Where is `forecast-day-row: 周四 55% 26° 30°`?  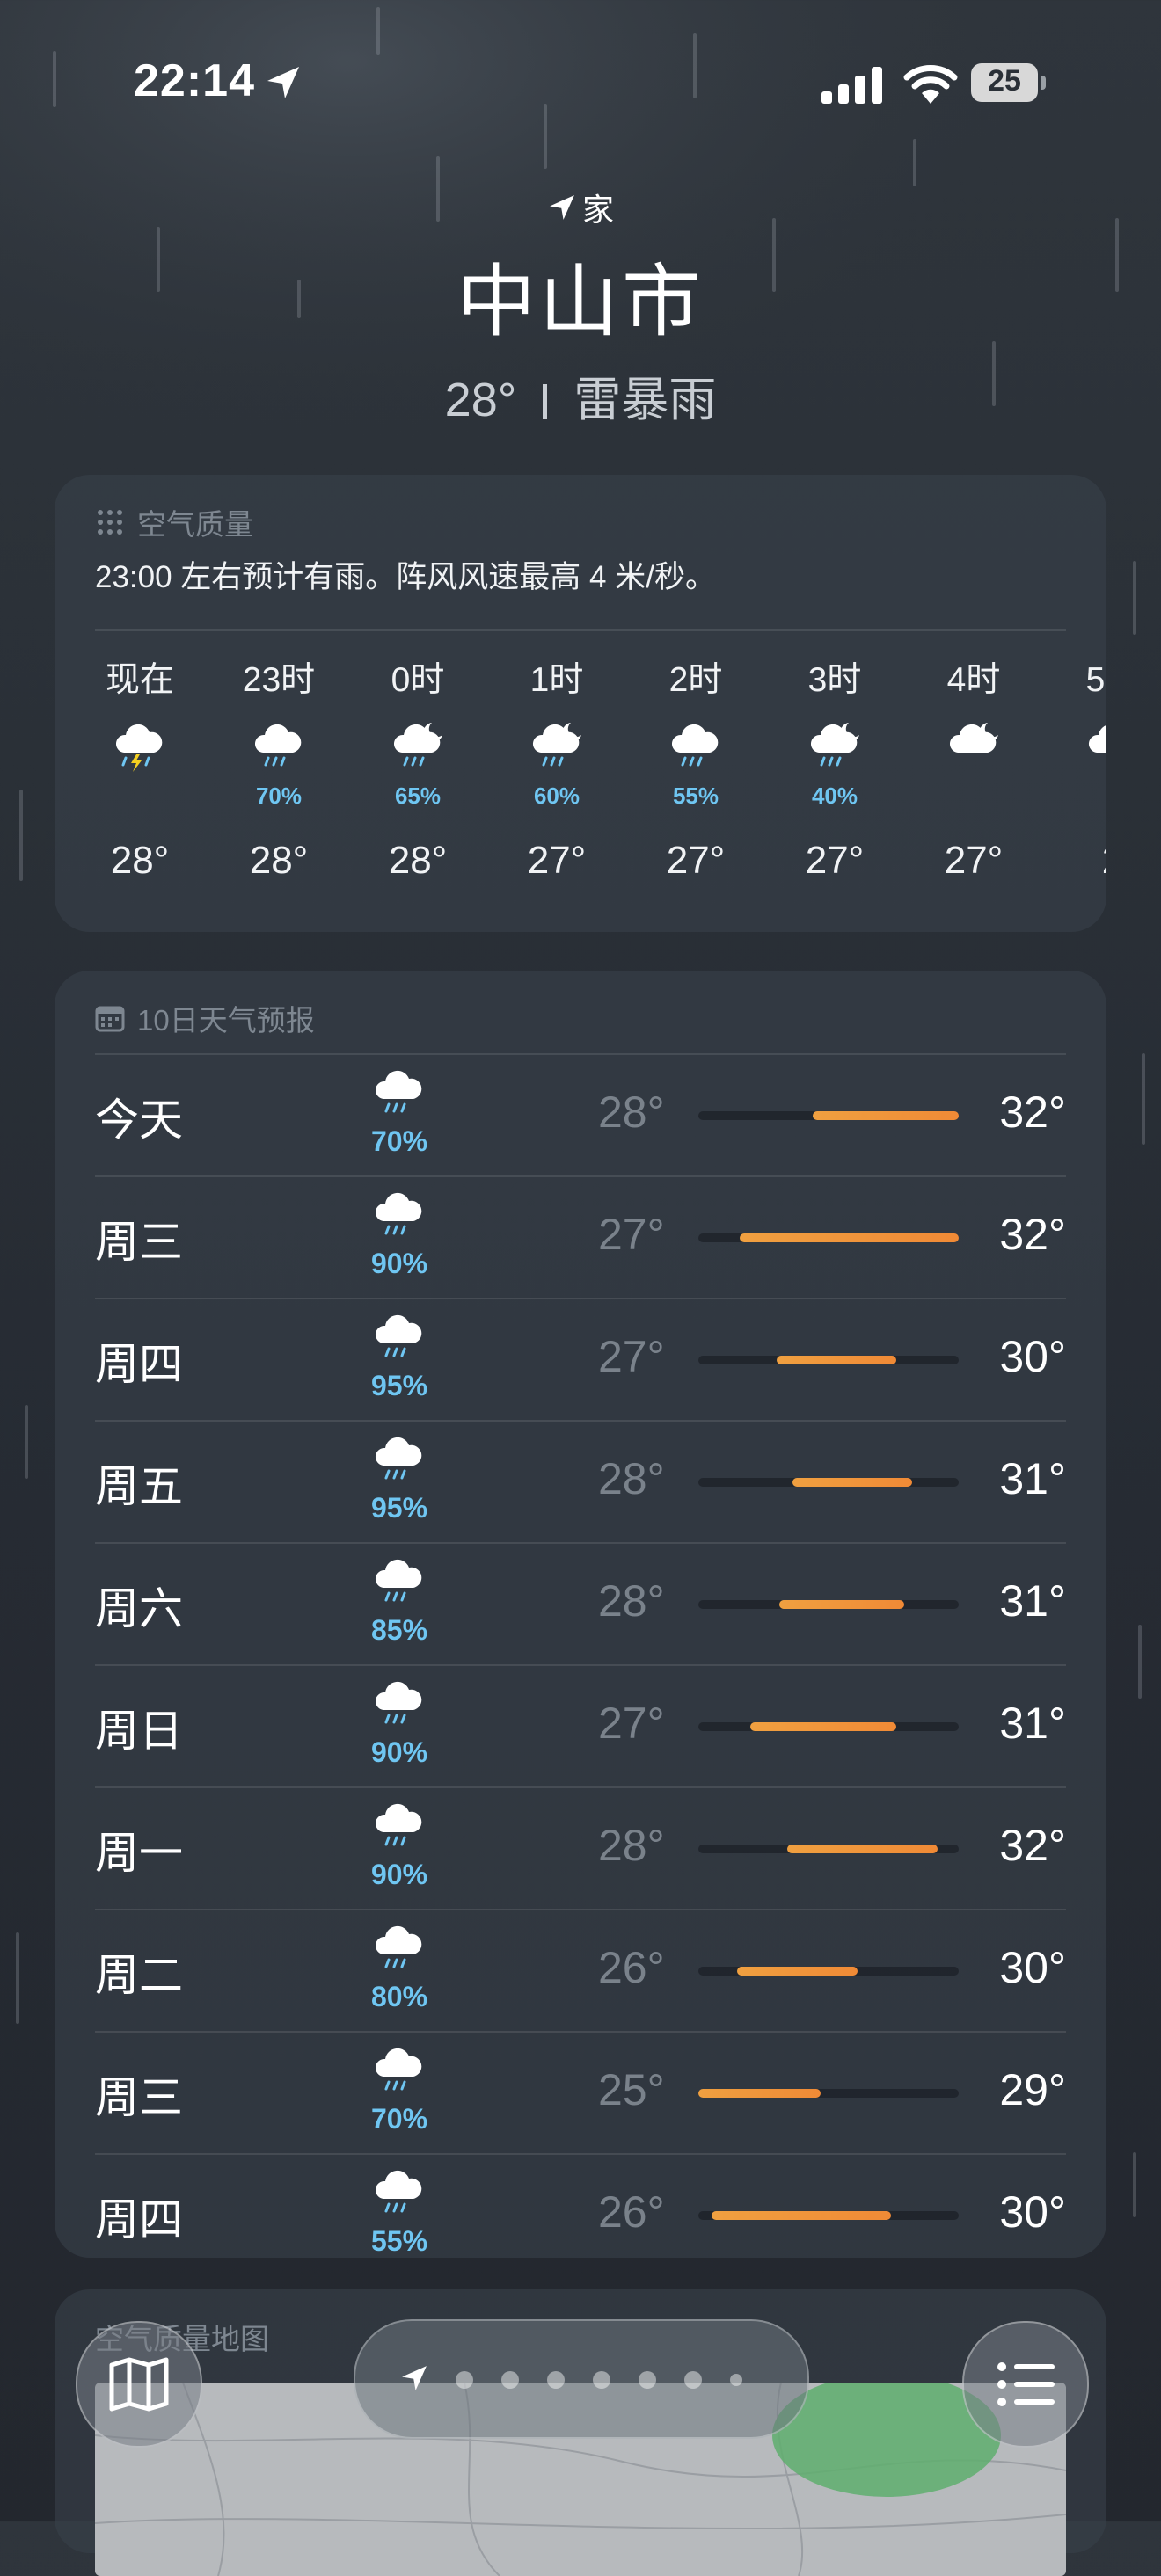 forecast-day-row: 周四 55% 26° 30° is located at coordinates (580, 2214).